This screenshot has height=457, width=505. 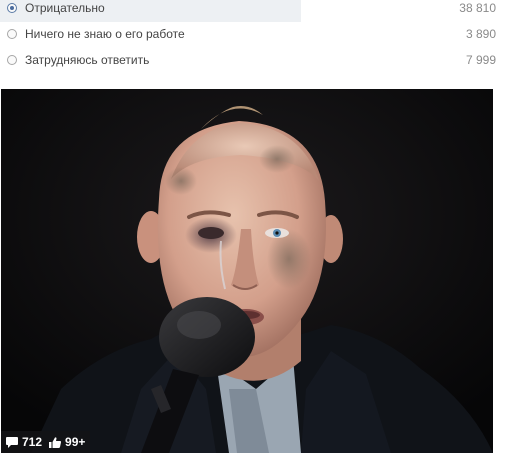 I want to click on poll-option-count: 3 890, so click(x=480, y=34).